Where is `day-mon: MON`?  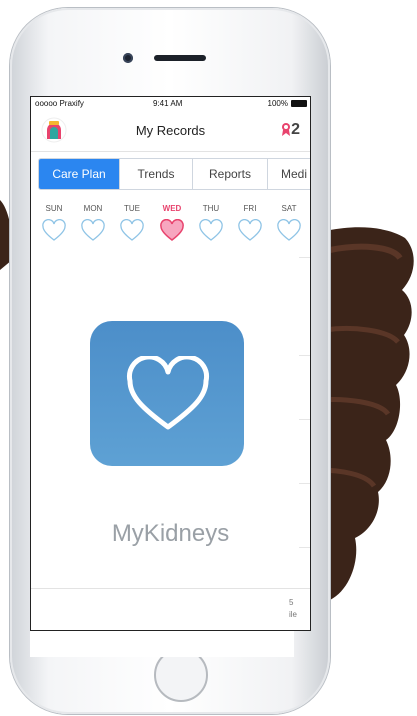
day-mon: MON is located at coordinates (93, 223).